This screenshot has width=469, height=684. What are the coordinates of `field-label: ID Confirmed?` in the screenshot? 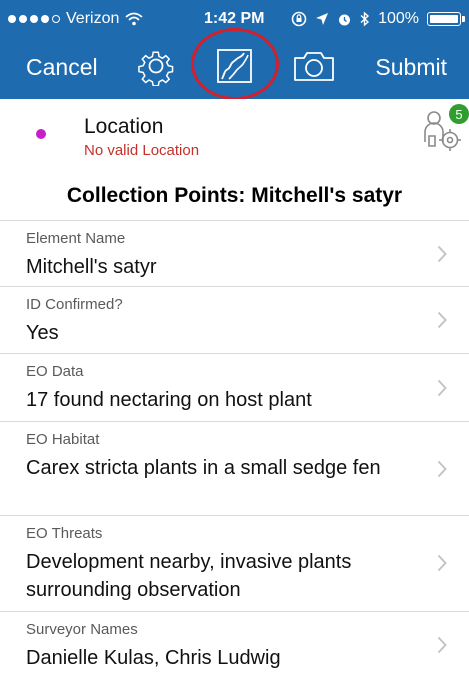 It's located at (74, 304).